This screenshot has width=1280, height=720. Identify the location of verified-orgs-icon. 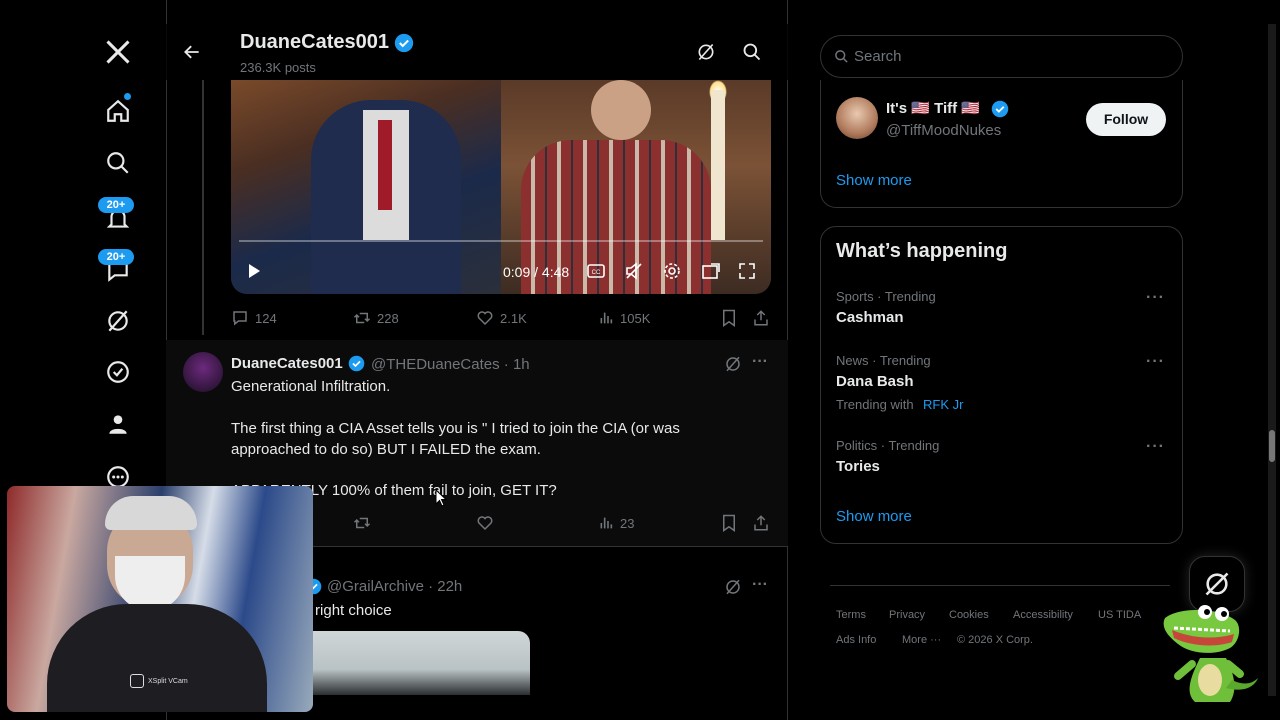
(118, 372).